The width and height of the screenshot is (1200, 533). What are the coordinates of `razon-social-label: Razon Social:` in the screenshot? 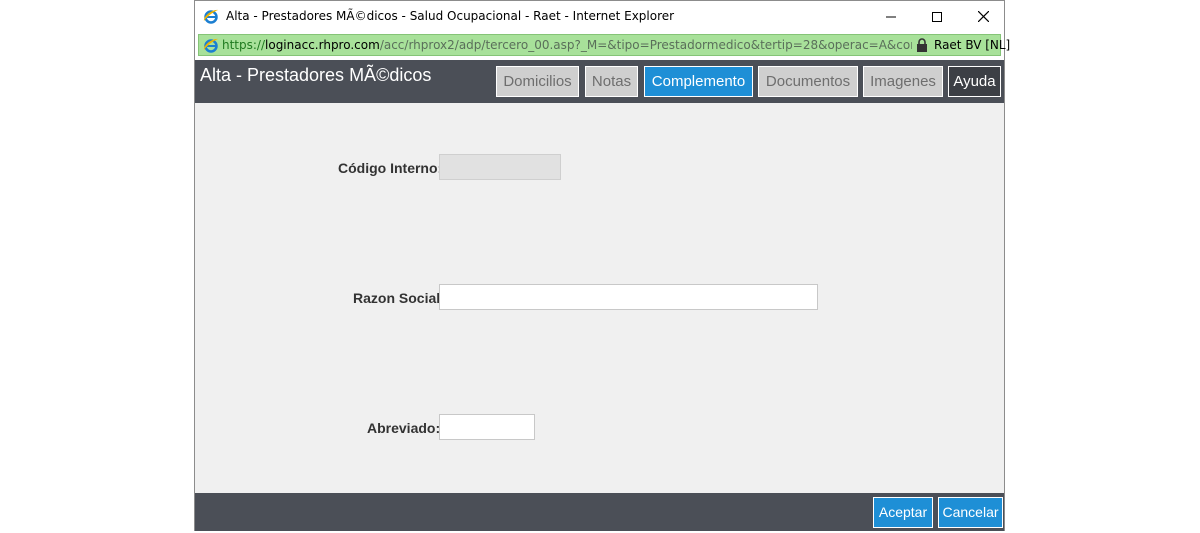 It's located at (399, 298).